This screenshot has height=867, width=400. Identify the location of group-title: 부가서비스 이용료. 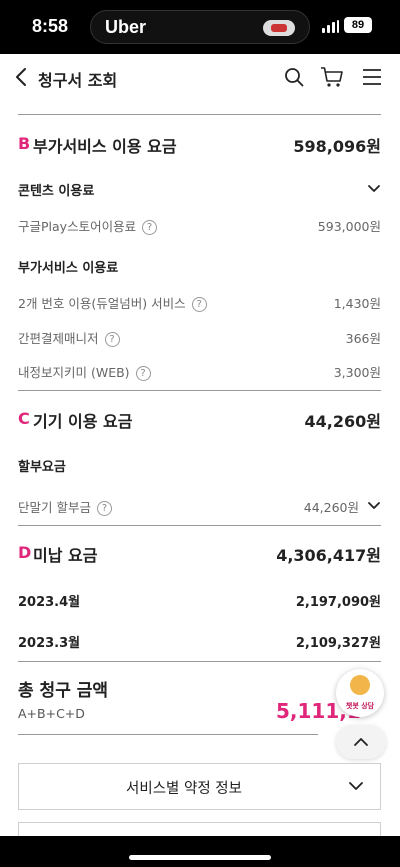
(68, 268).